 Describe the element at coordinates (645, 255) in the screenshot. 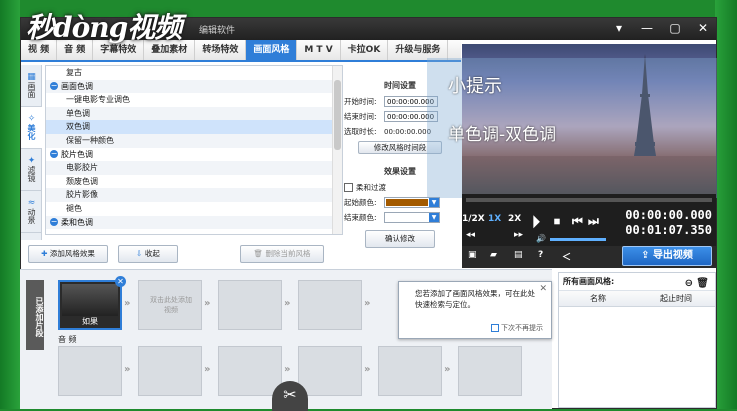

I see `export-icon: ⇪` at that location.